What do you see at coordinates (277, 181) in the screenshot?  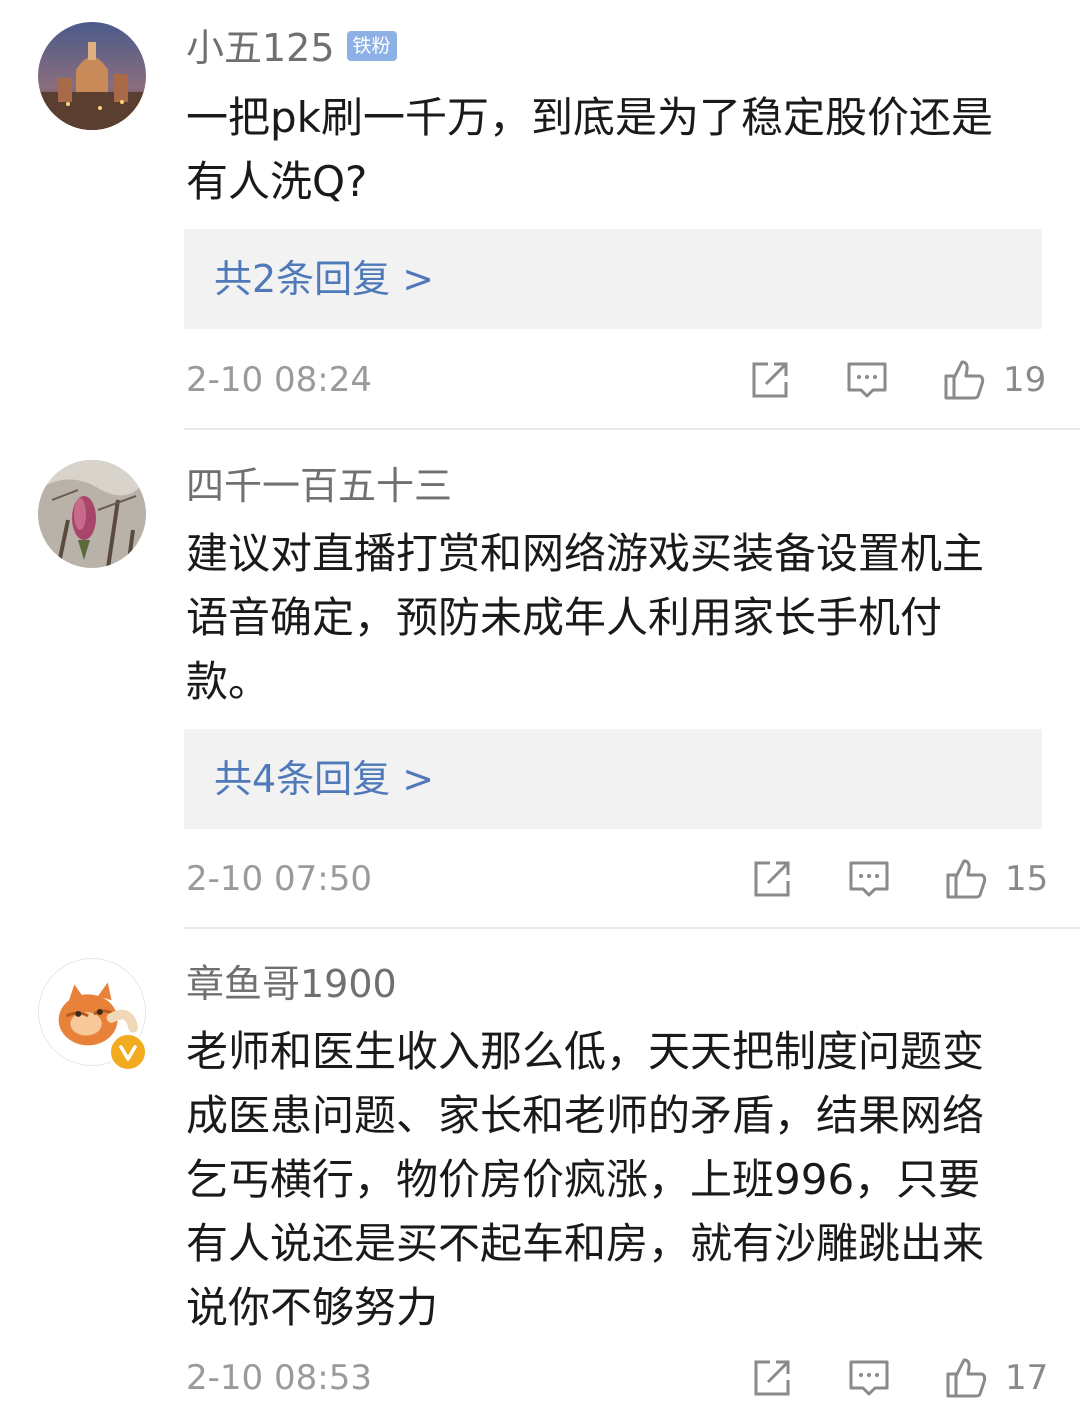 I see `comment-text-line: 有人洗Q?` at bounding box center [277, 181].